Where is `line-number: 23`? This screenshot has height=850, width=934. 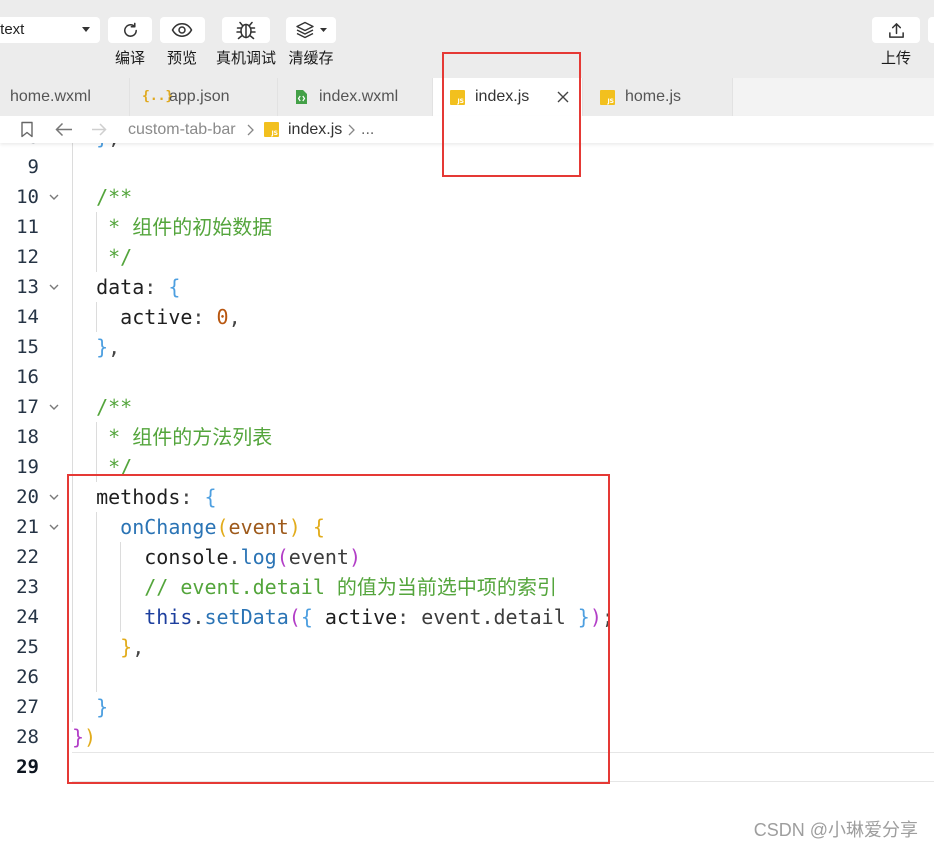
line-number: 23 is located at coordinates (27, 587).